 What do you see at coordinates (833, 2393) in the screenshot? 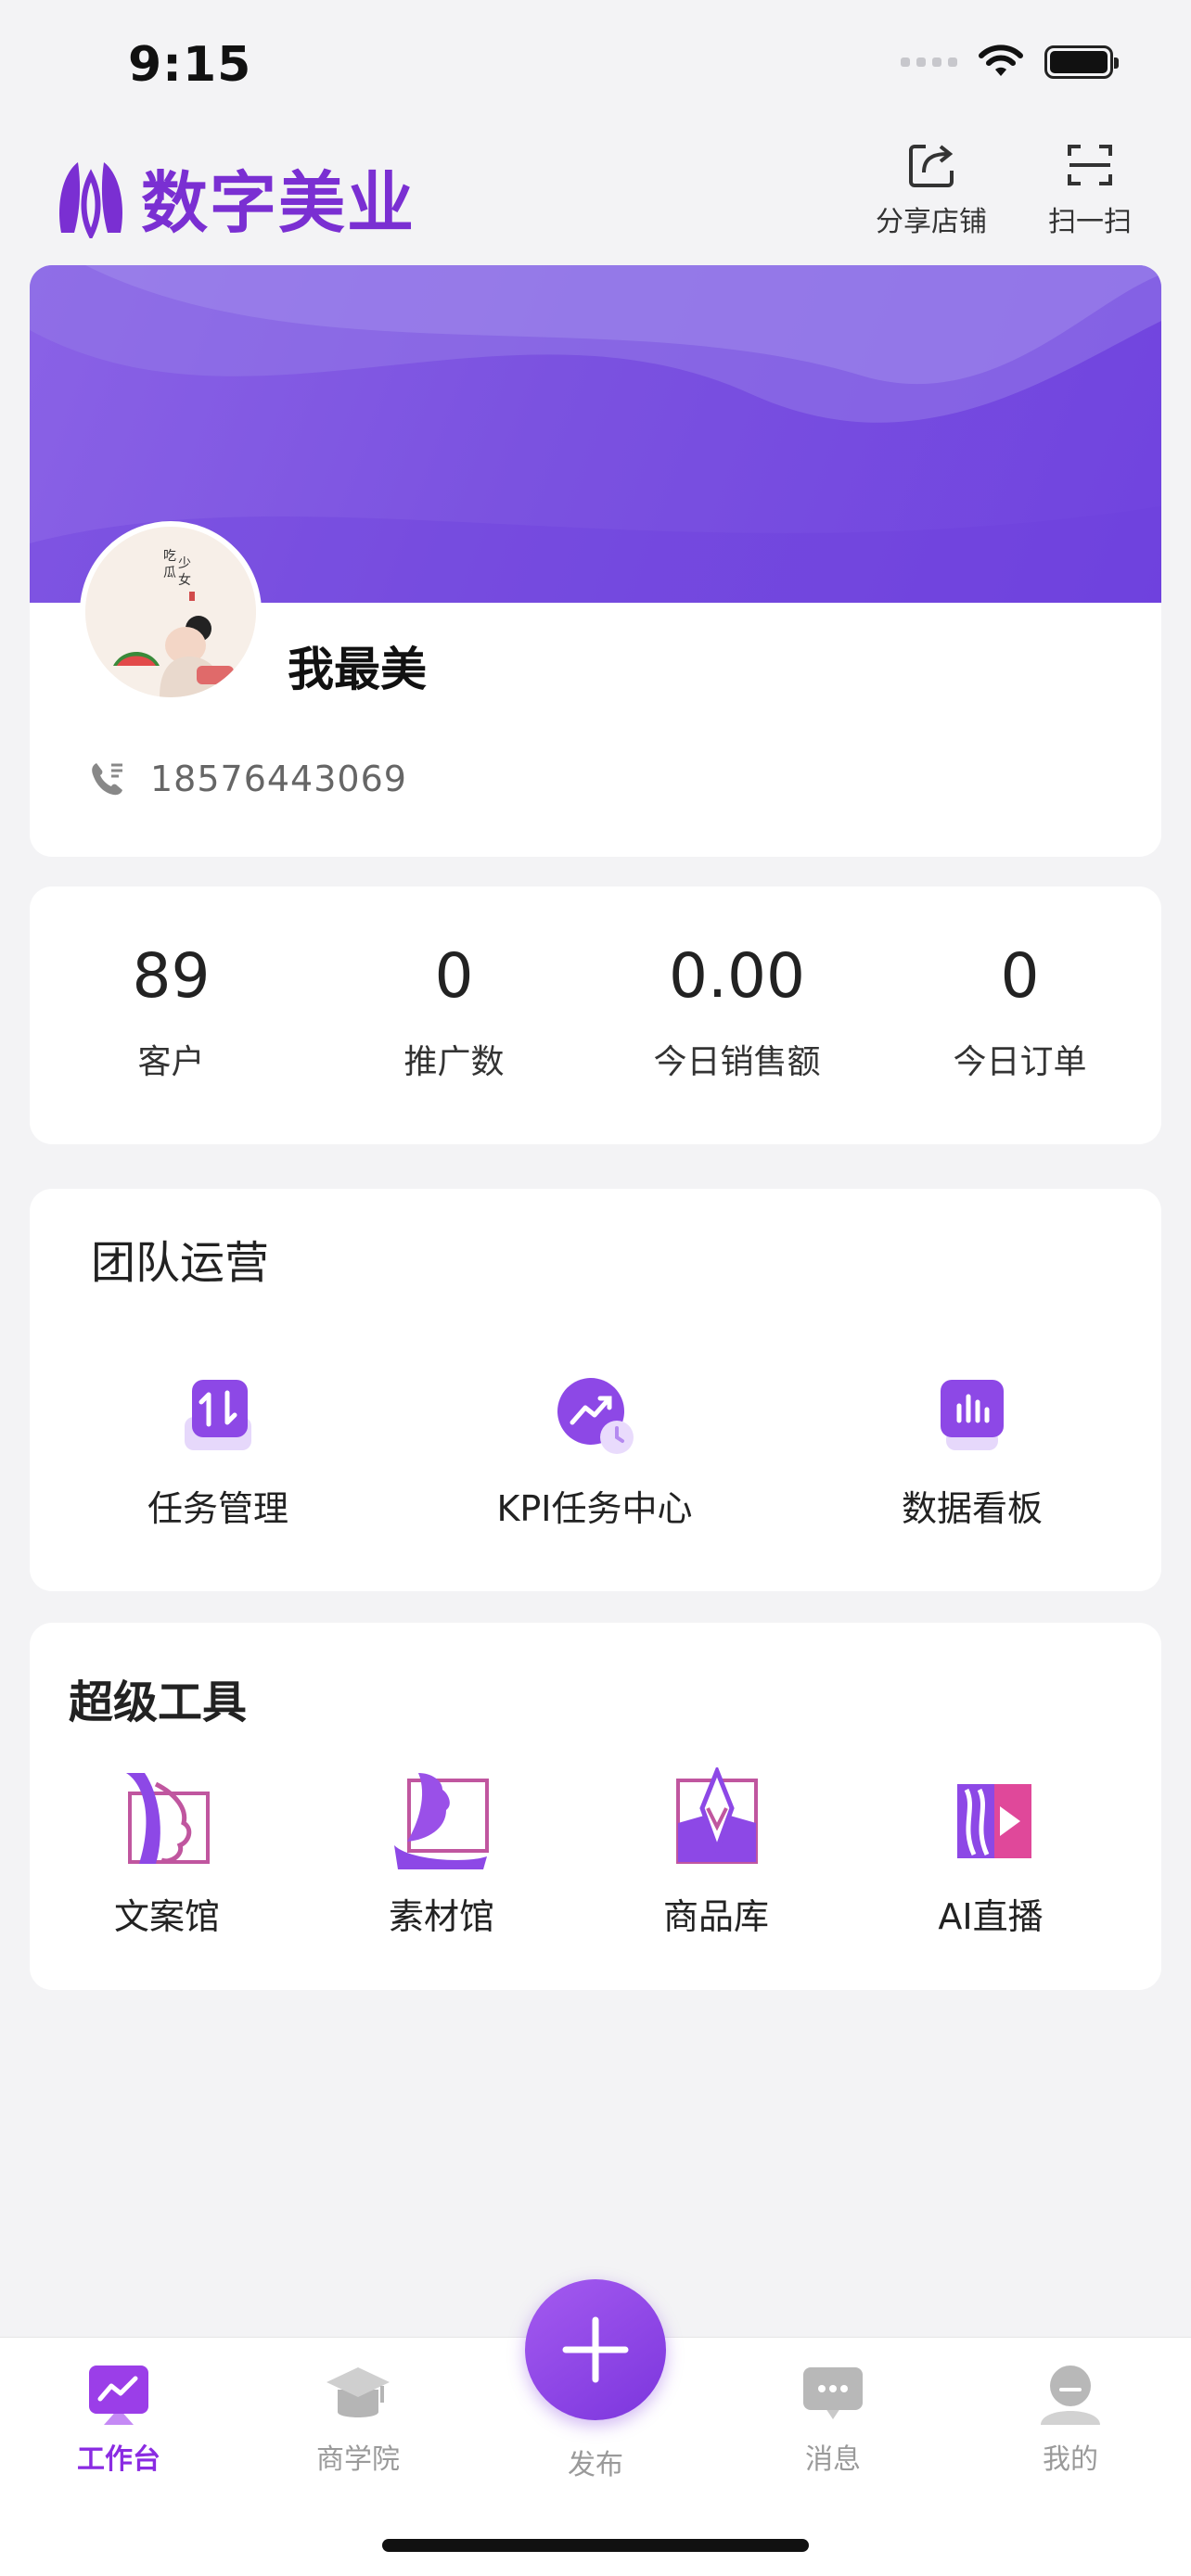
I see `message-icon` at bounding box center [833, 2393].